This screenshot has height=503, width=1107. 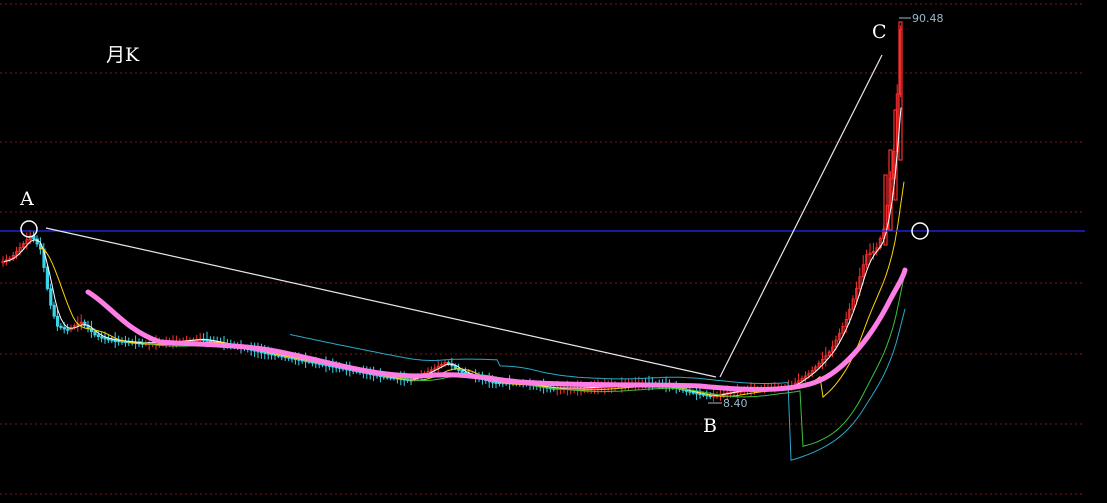 What do you see at coordinates (879, 32) in the screenshot?
I see `point-label-c: C` at bounding box center [879, 32].